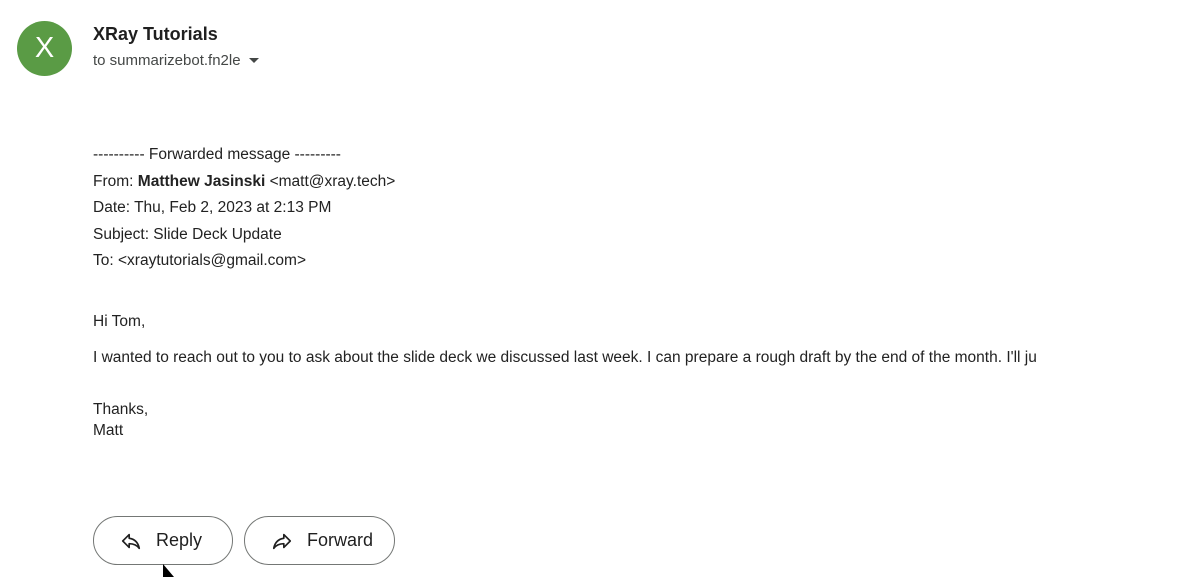  What do you see at coordinates (330, 181) in the screenshot?
I see `from-email: <matt@xray.tech>` at bounding box center [330, 181].